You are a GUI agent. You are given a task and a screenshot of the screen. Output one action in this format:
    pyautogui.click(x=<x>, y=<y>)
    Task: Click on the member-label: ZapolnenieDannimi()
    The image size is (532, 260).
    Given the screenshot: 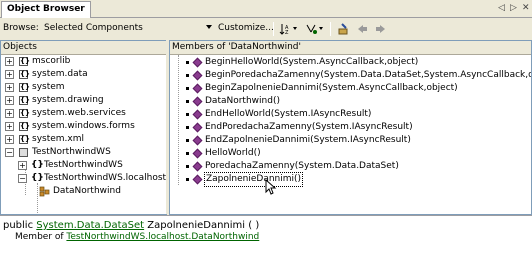 What is the action you would take?
    pyautogui.click(x=253, y=179)
    